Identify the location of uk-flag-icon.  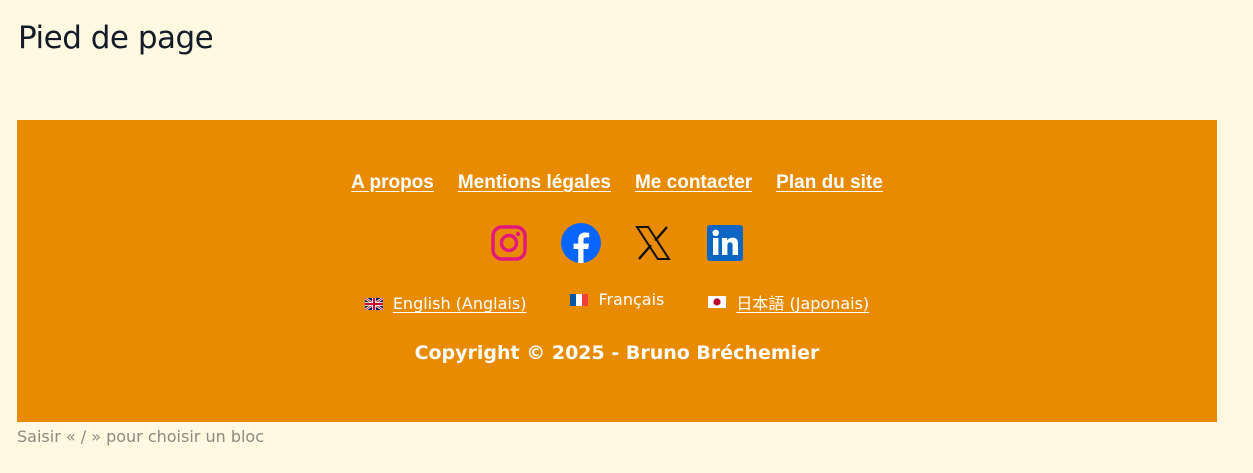
(373, 303).